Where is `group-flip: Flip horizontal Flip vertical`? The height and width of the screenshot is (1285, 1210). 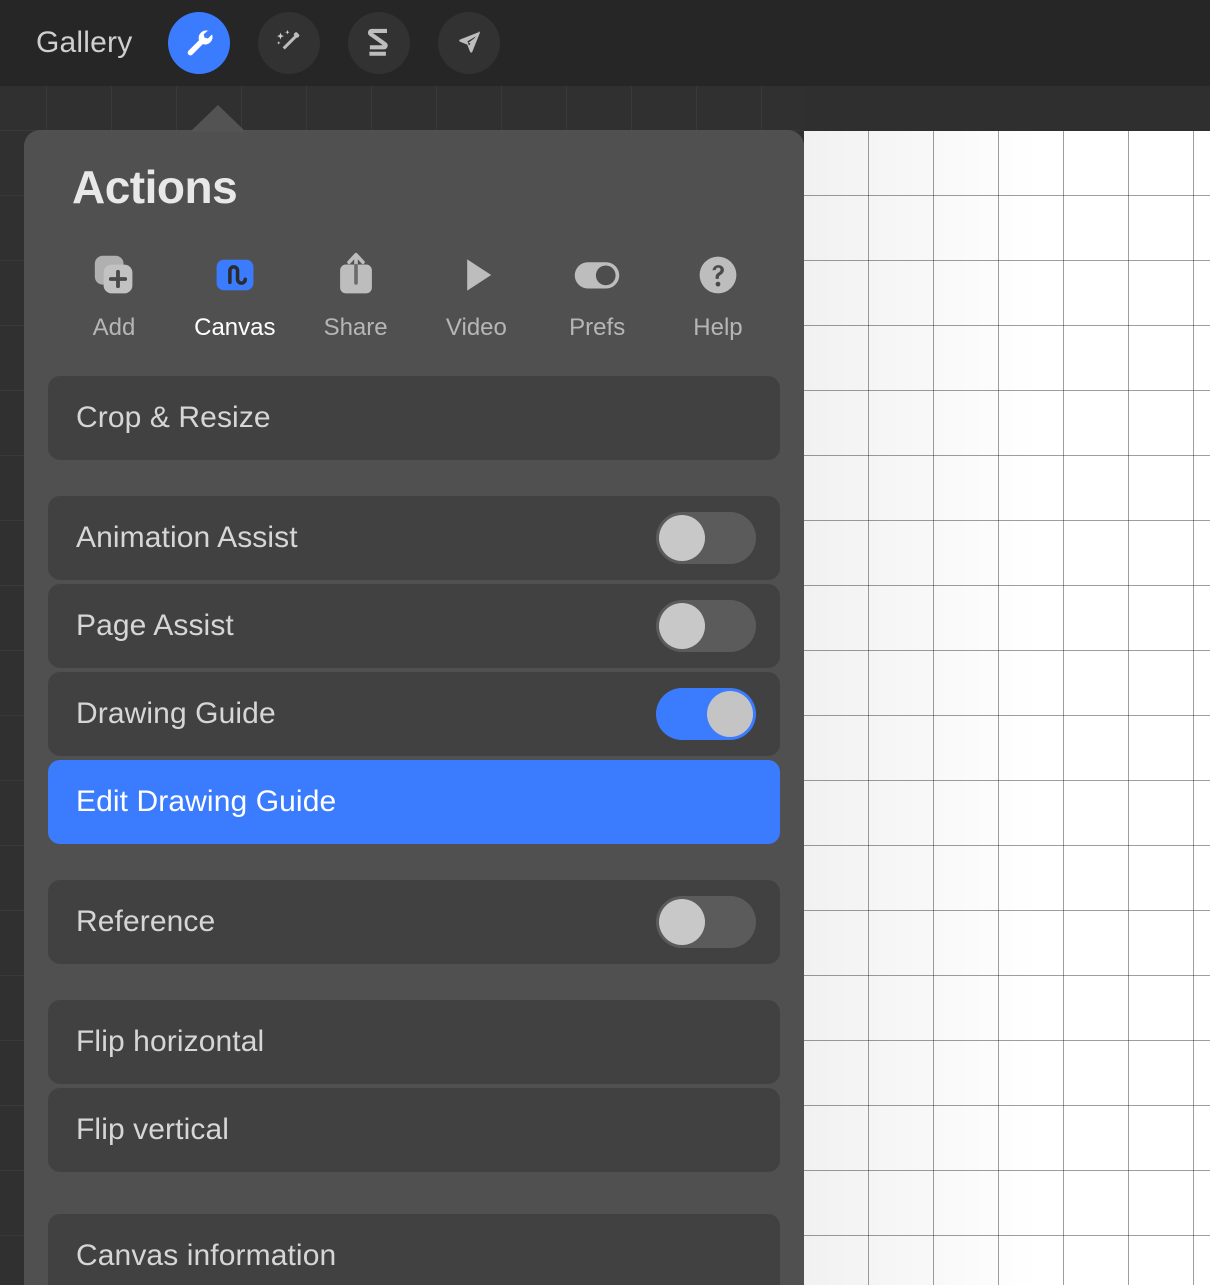
group-flip: Flip horizontal Flip vertical is located at coordinates (414, 1086).